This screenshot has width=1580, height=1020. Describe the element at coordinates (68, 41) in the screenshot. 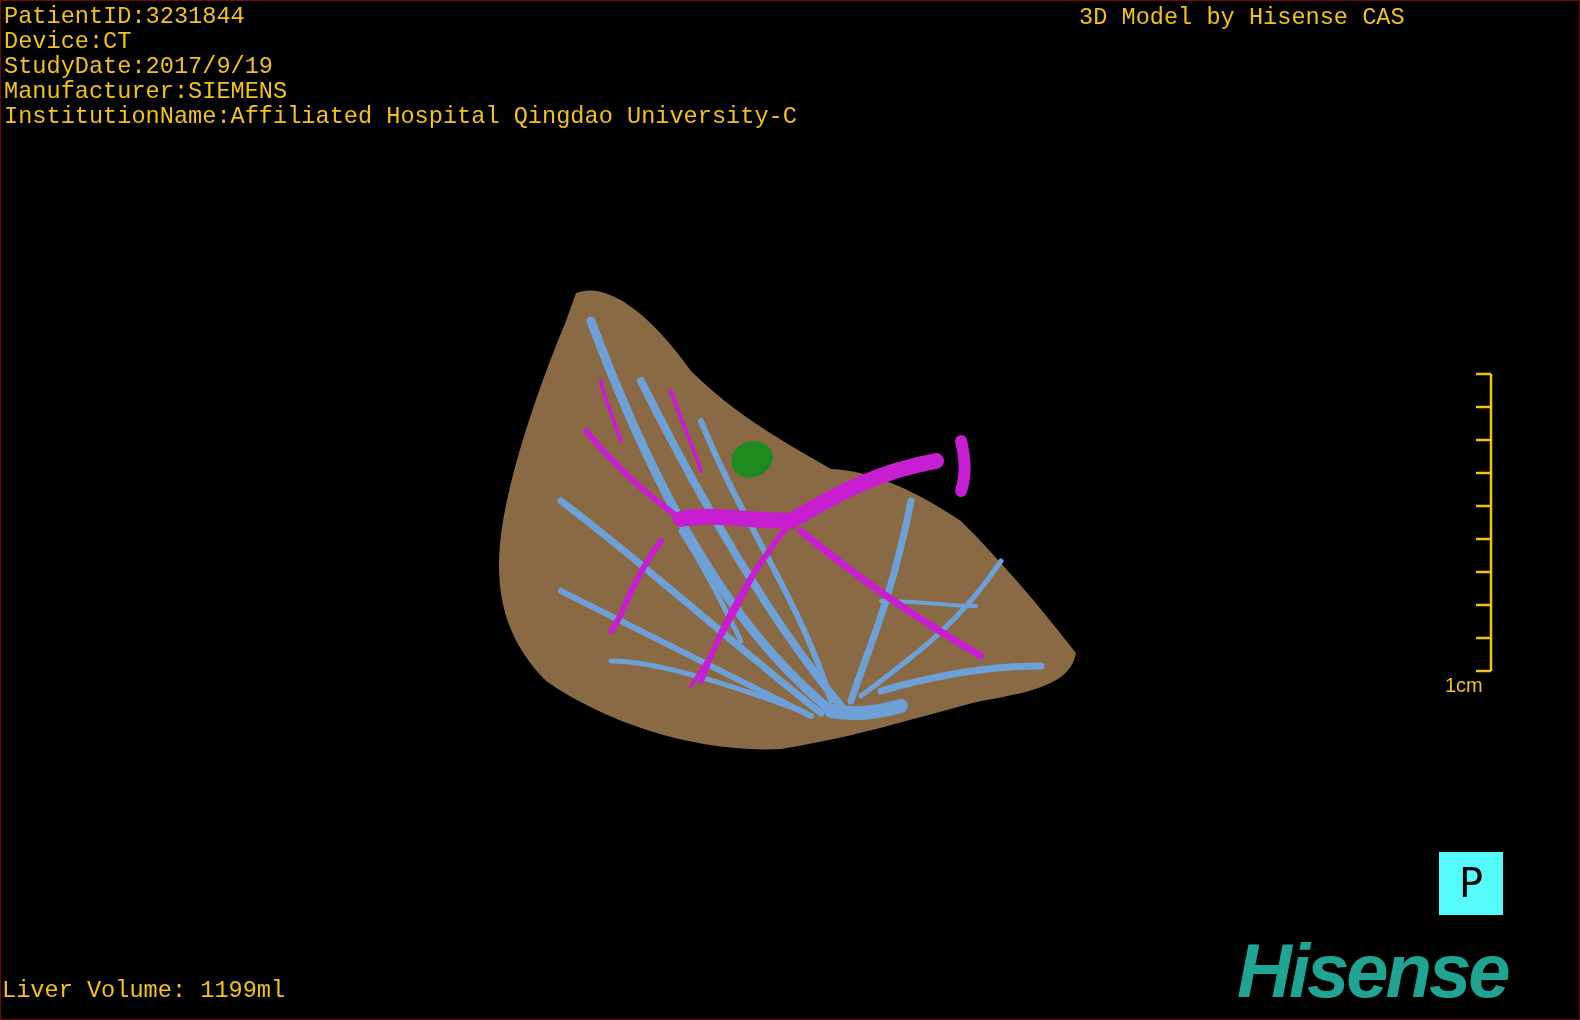

I see `info-line: Device:CT` at that location.